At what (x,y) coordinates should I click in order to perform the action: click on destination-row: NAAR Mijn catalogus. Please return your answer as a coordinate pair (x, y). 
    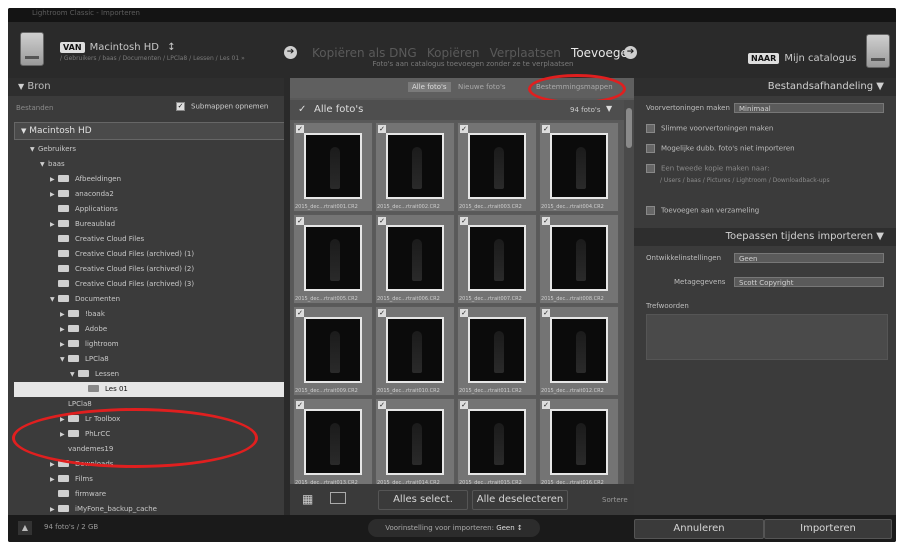
    Looking at the image, I should click on (802, 55).